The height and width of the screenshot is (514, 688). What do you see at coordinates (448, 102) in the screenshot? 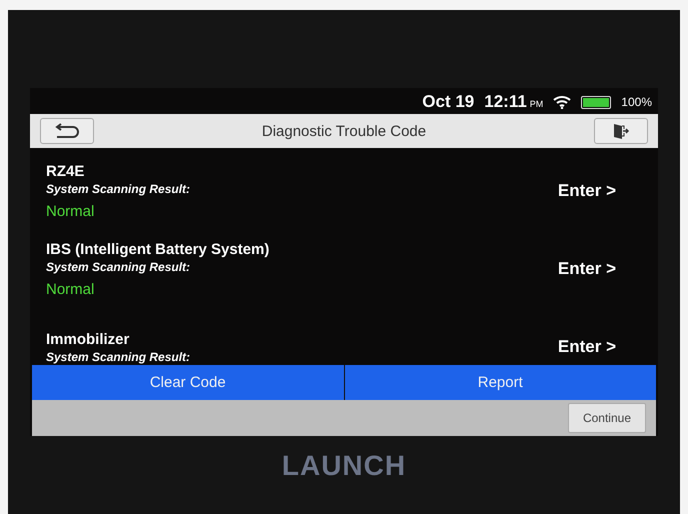
I see `status-date: Oct 19` at bounding box center [448, 102].